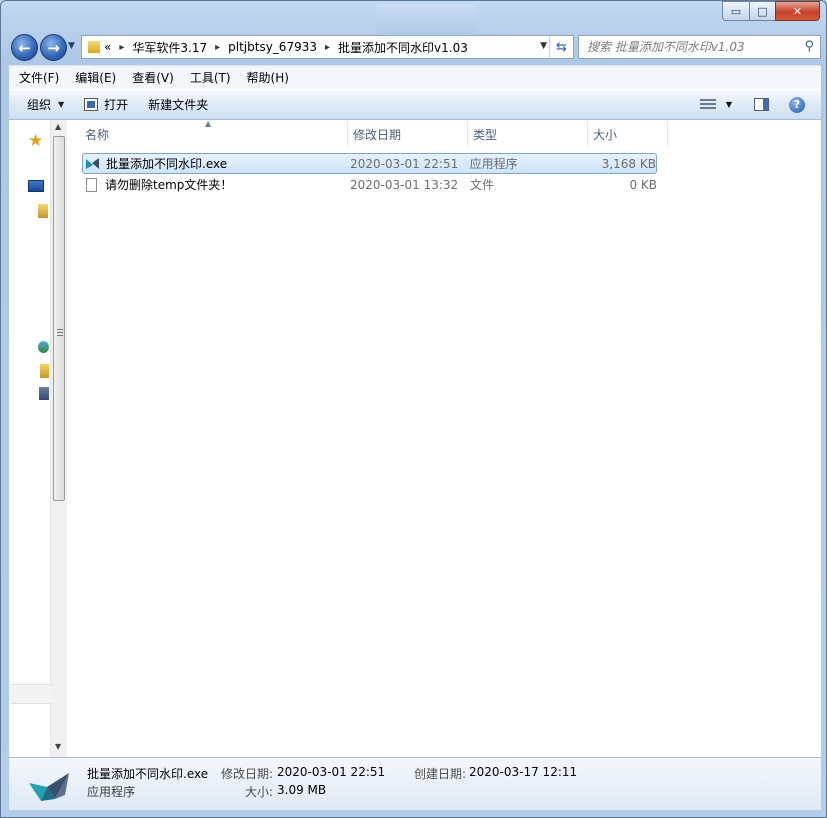 Image resolution: width=827 pixels, height=818 pixels. Describe the element at coordinates (169, 47) in the screenshot. I see `breadcrumb-item: 华军软件3.17` at that location.